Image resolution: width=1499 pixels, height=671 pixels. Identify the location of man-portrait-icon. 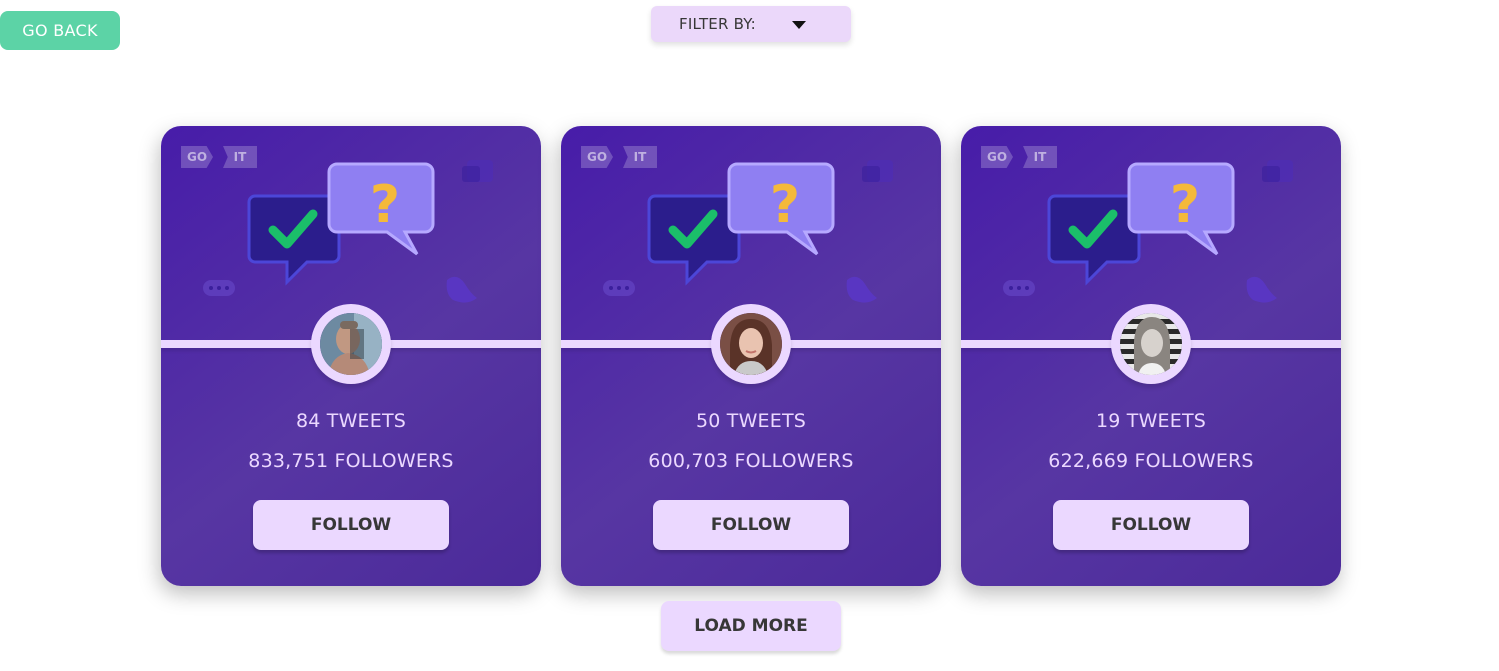
(351, 344).